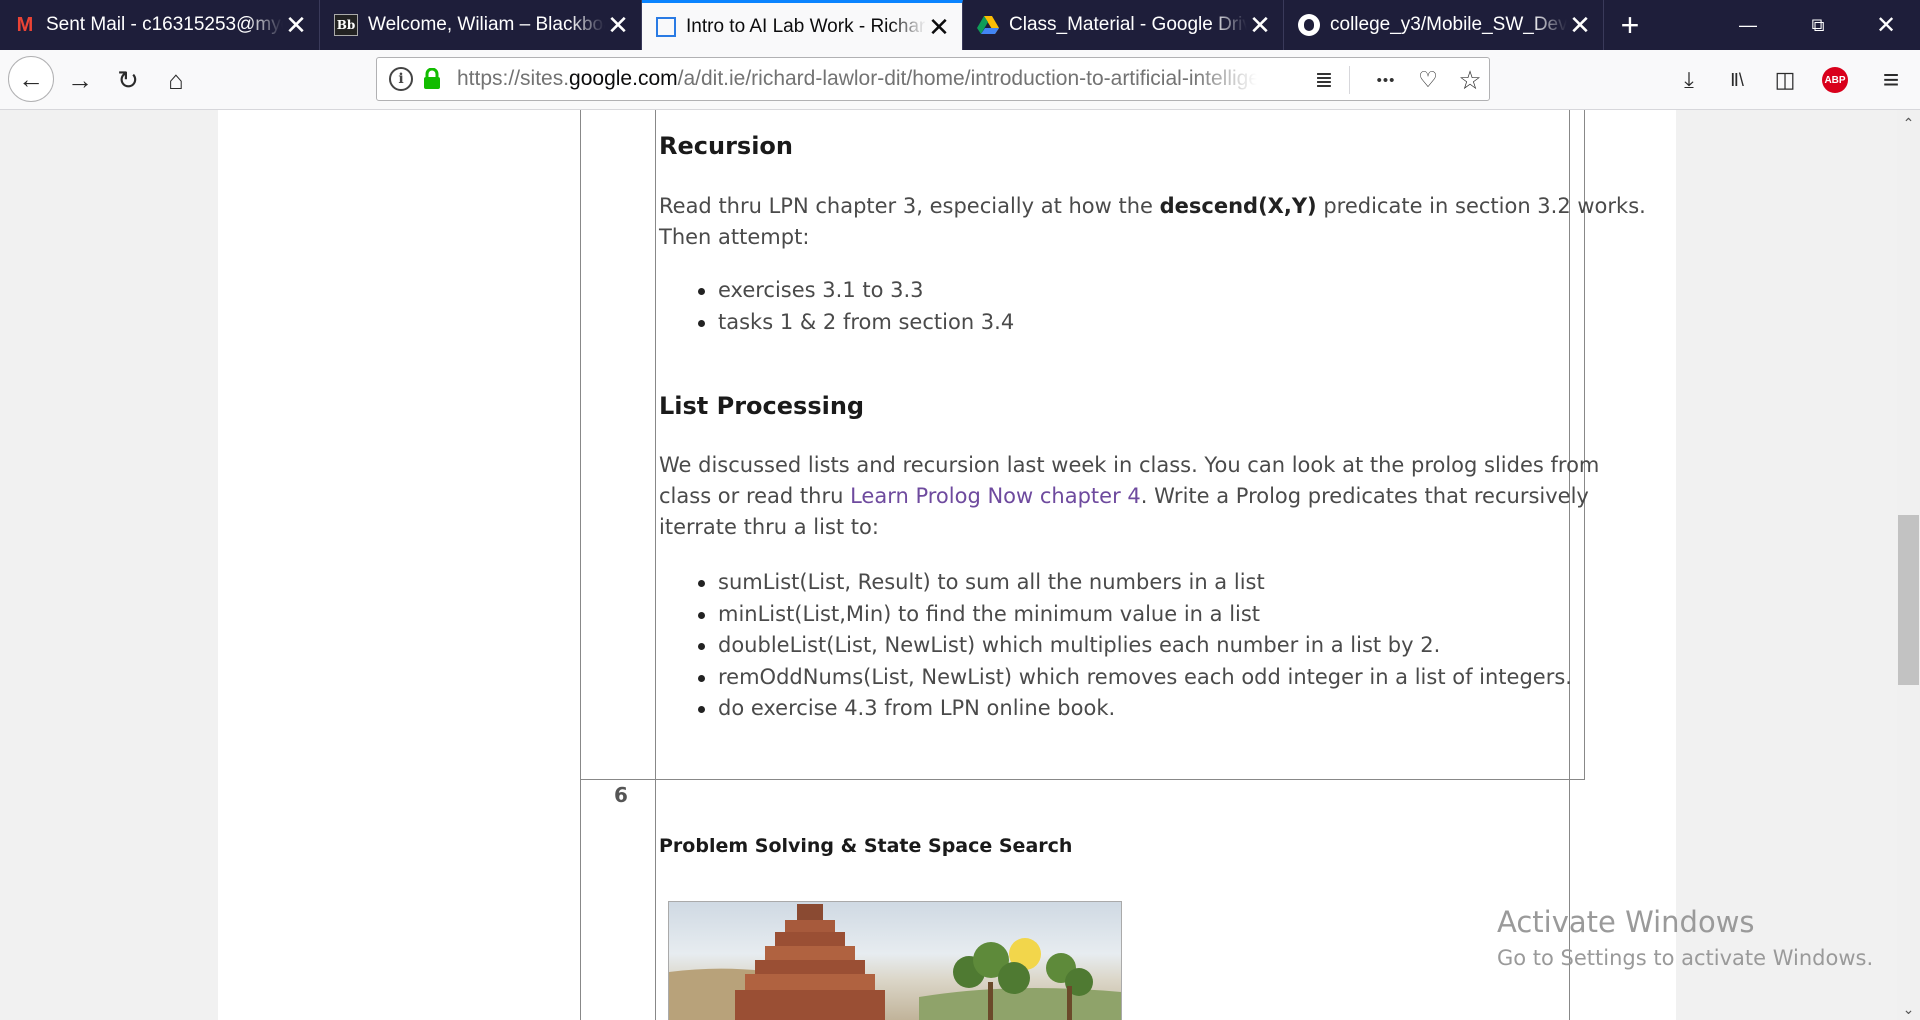 This screenshot has width=1920, height=1020. Describe the element at coordinates (988, 25) in the screenshot. I see `google-drive-icon` at that location.